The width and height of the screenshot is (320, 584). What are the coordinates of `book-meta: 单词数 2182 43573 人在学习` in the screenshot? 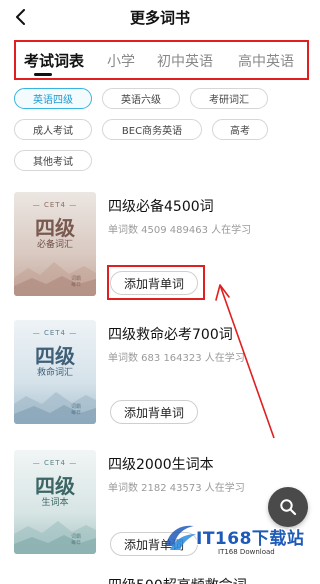 It's located at (176, 488).